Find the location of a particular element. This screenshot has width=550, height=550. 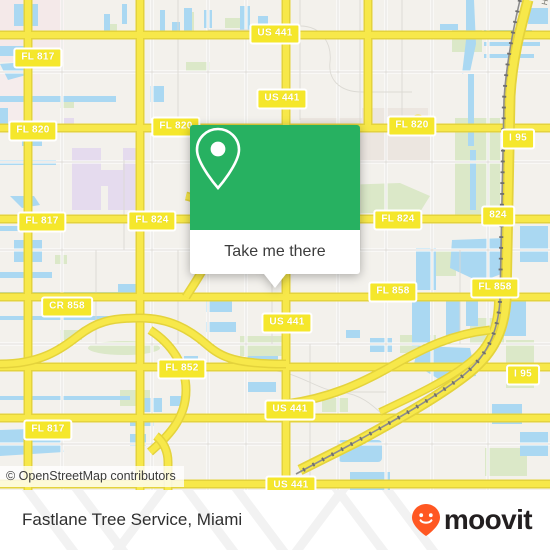

popup-pin-panel is located at coordinates (275, 177).